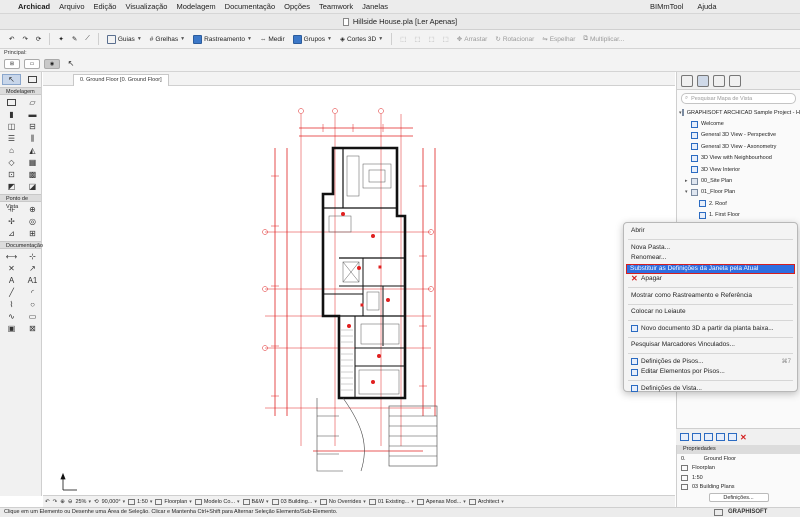 Image resolution: width=800 pixels, height=517 pixels. I want to click on menu-teamwork: Teamwork, so click(336, 6).